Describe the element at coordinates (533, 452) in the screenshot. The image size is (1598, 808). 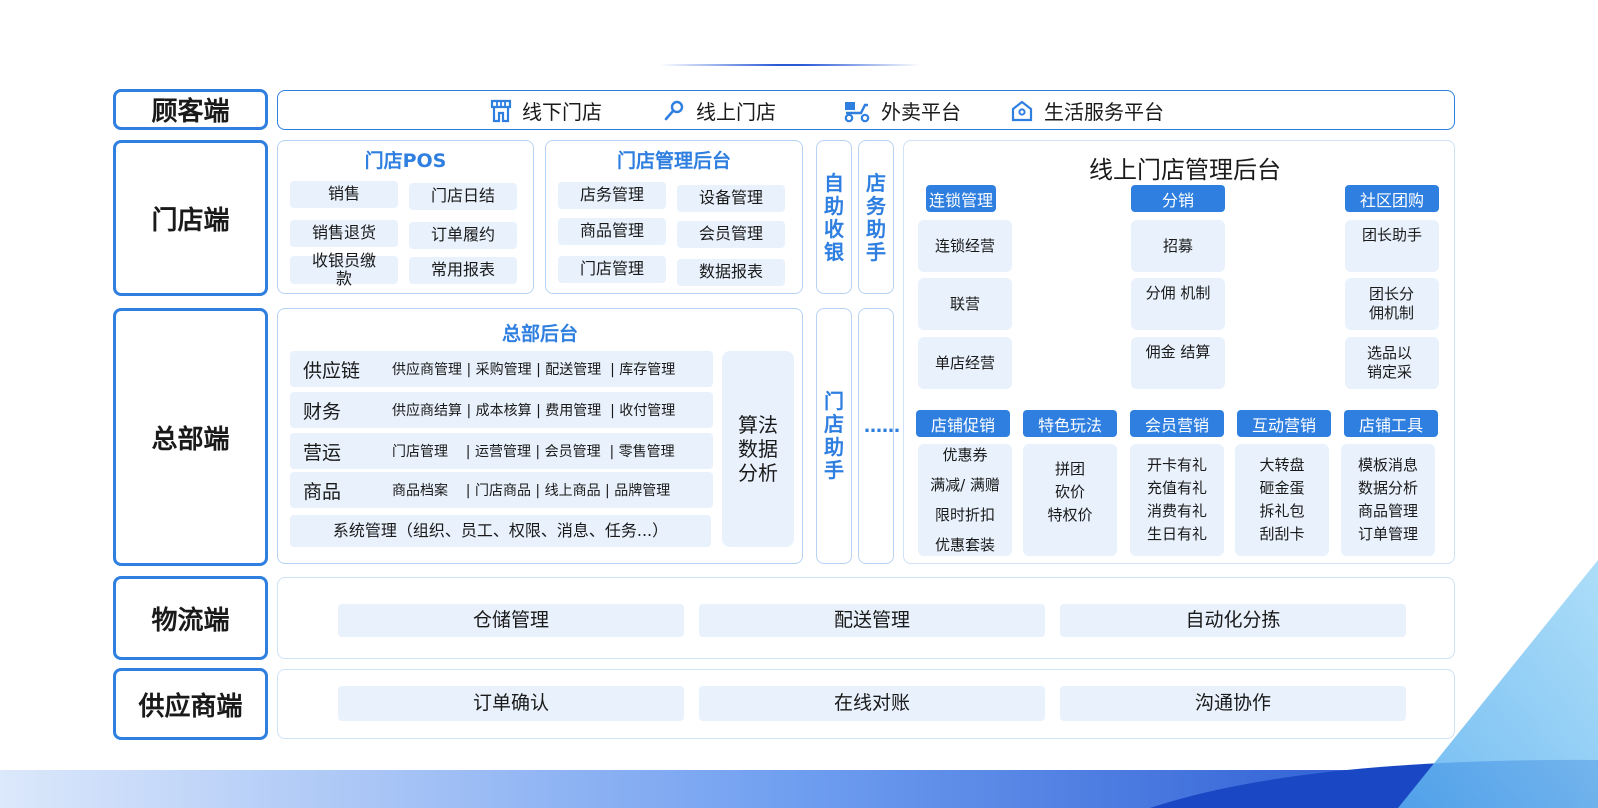
I see `hq-row-items: 门店管理 | 运营管理 | 会员管理 | 零售管理` at that location.